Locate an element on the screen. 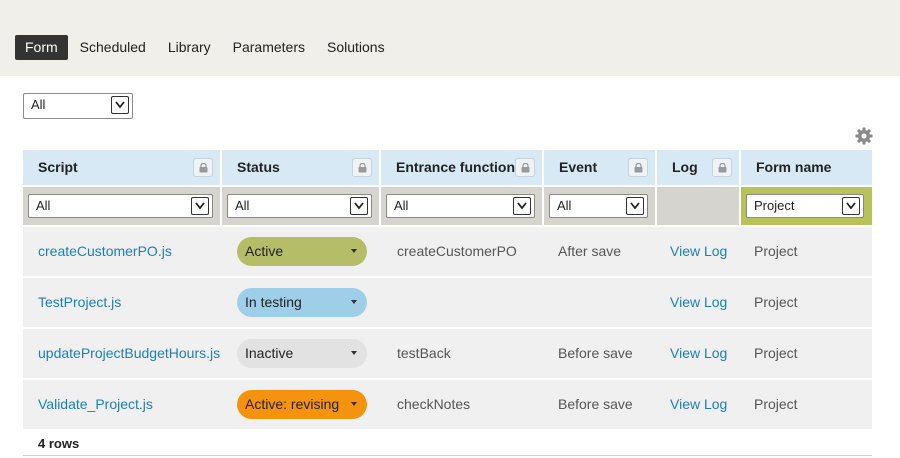 This screenshot has height=458, width=900. filter-select-script: All is located at coordinates (120, 206).